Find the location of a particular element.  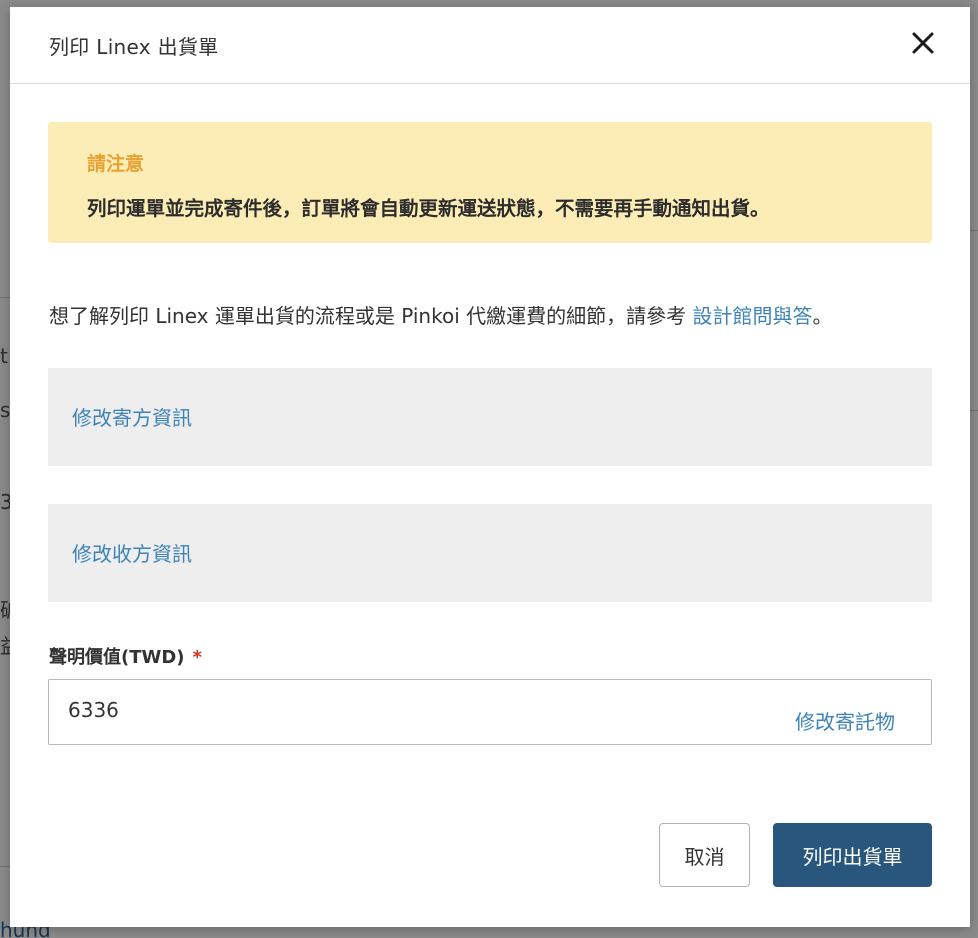

edit-receiver-link: 修改收方資訊 is located at coordinates (132, 552).